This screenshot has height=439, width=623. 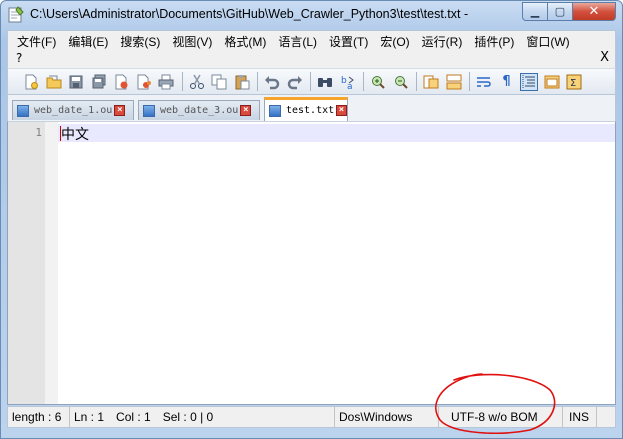 I want to click on menu-view: 视图(V), so click(x=192, y=41).